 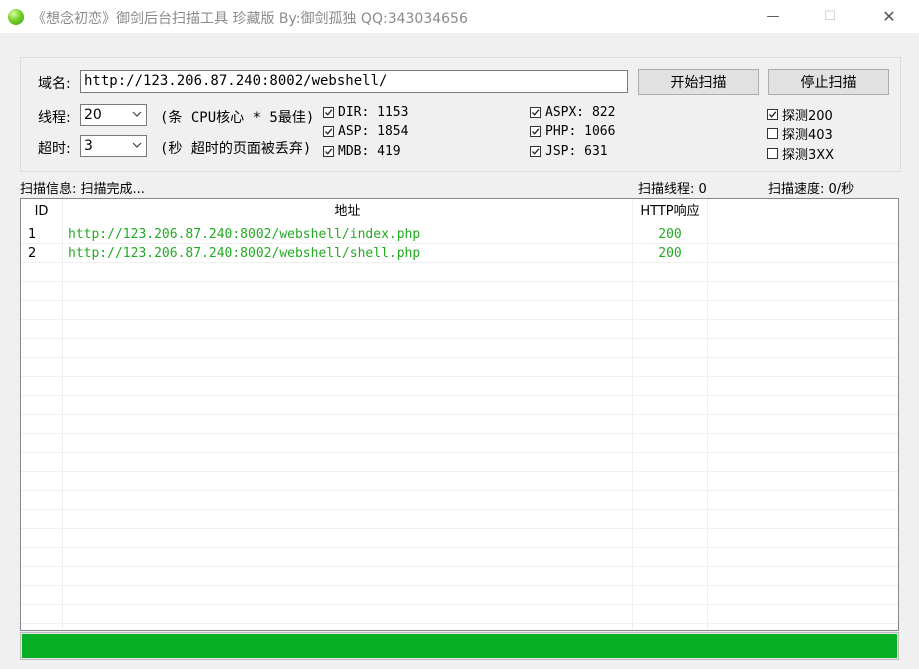 I want to click on dict-jsp-checkbox: JSP: 631, so click(x=569, y=151).